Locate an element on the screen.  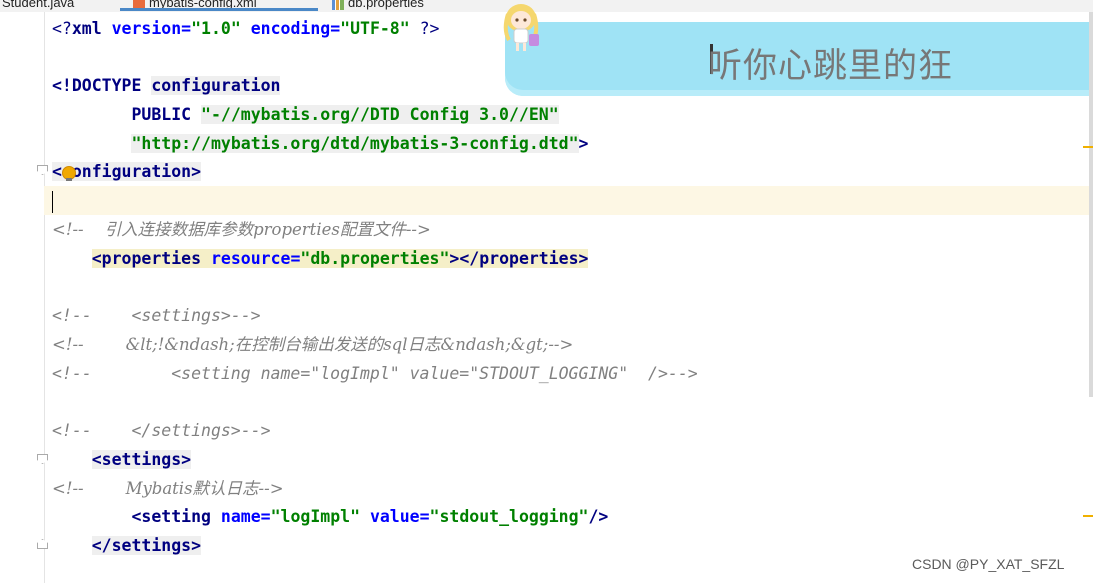
code-line-6: <configuration> is located at coordinates (127, 171).